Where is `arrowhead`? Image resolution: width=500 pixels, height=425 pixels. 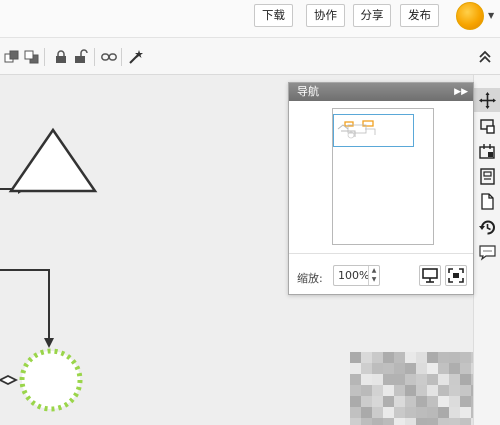
arrowhead is located at coordinates (49, 343).